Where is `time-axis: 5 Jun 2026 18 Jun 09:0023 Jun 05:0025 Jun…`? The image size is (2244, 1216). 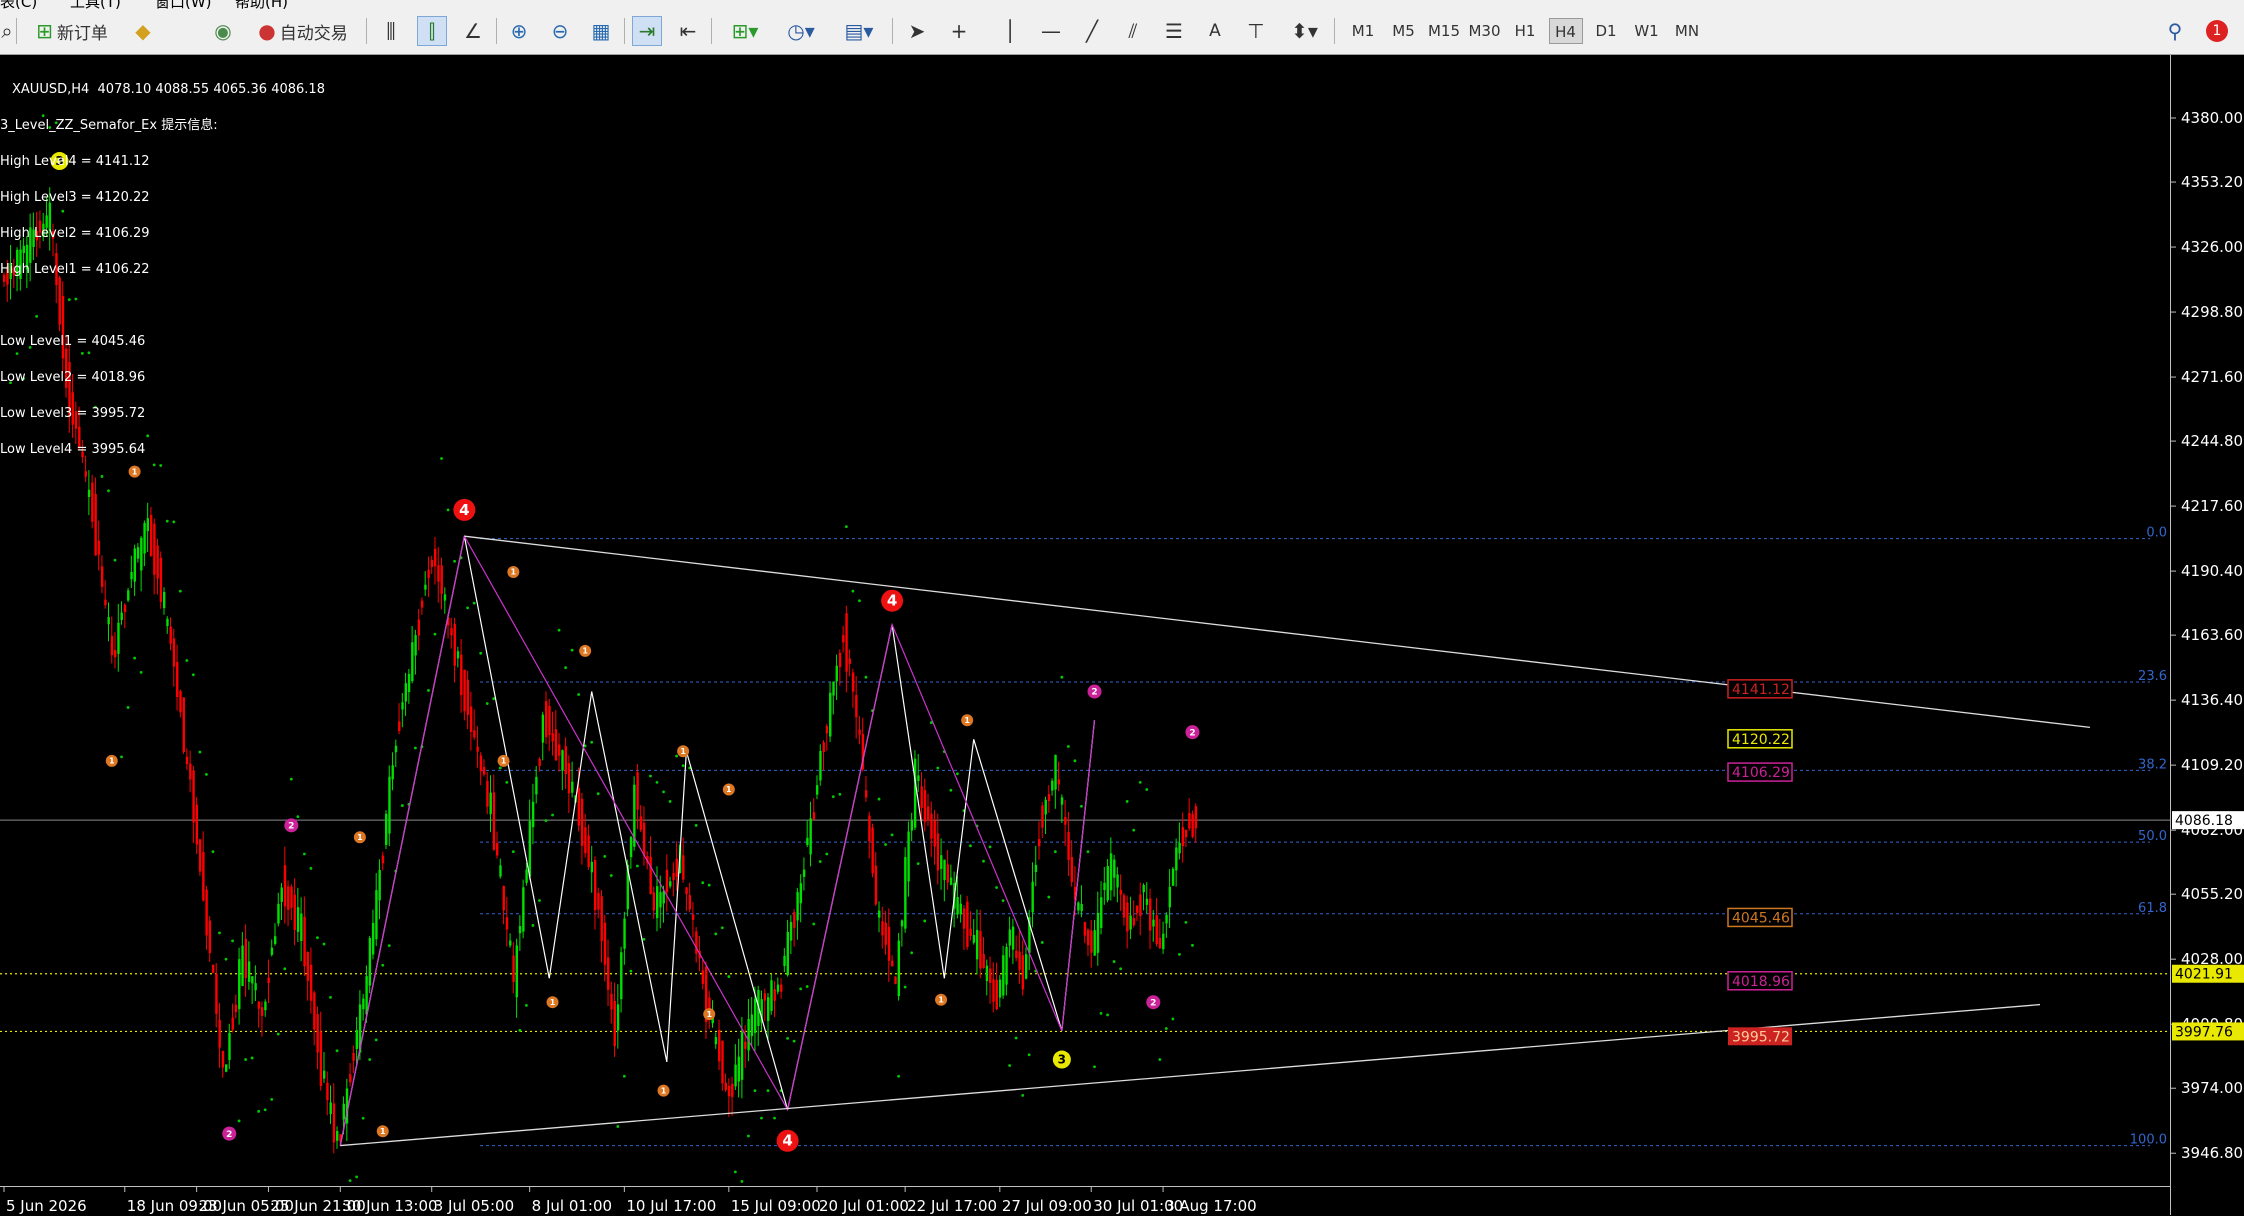 time-axis: 5 Jun 2026 18 Jun 09:0023 Jun 05:0025 Jun… is located at coordinates (1085, 1201).